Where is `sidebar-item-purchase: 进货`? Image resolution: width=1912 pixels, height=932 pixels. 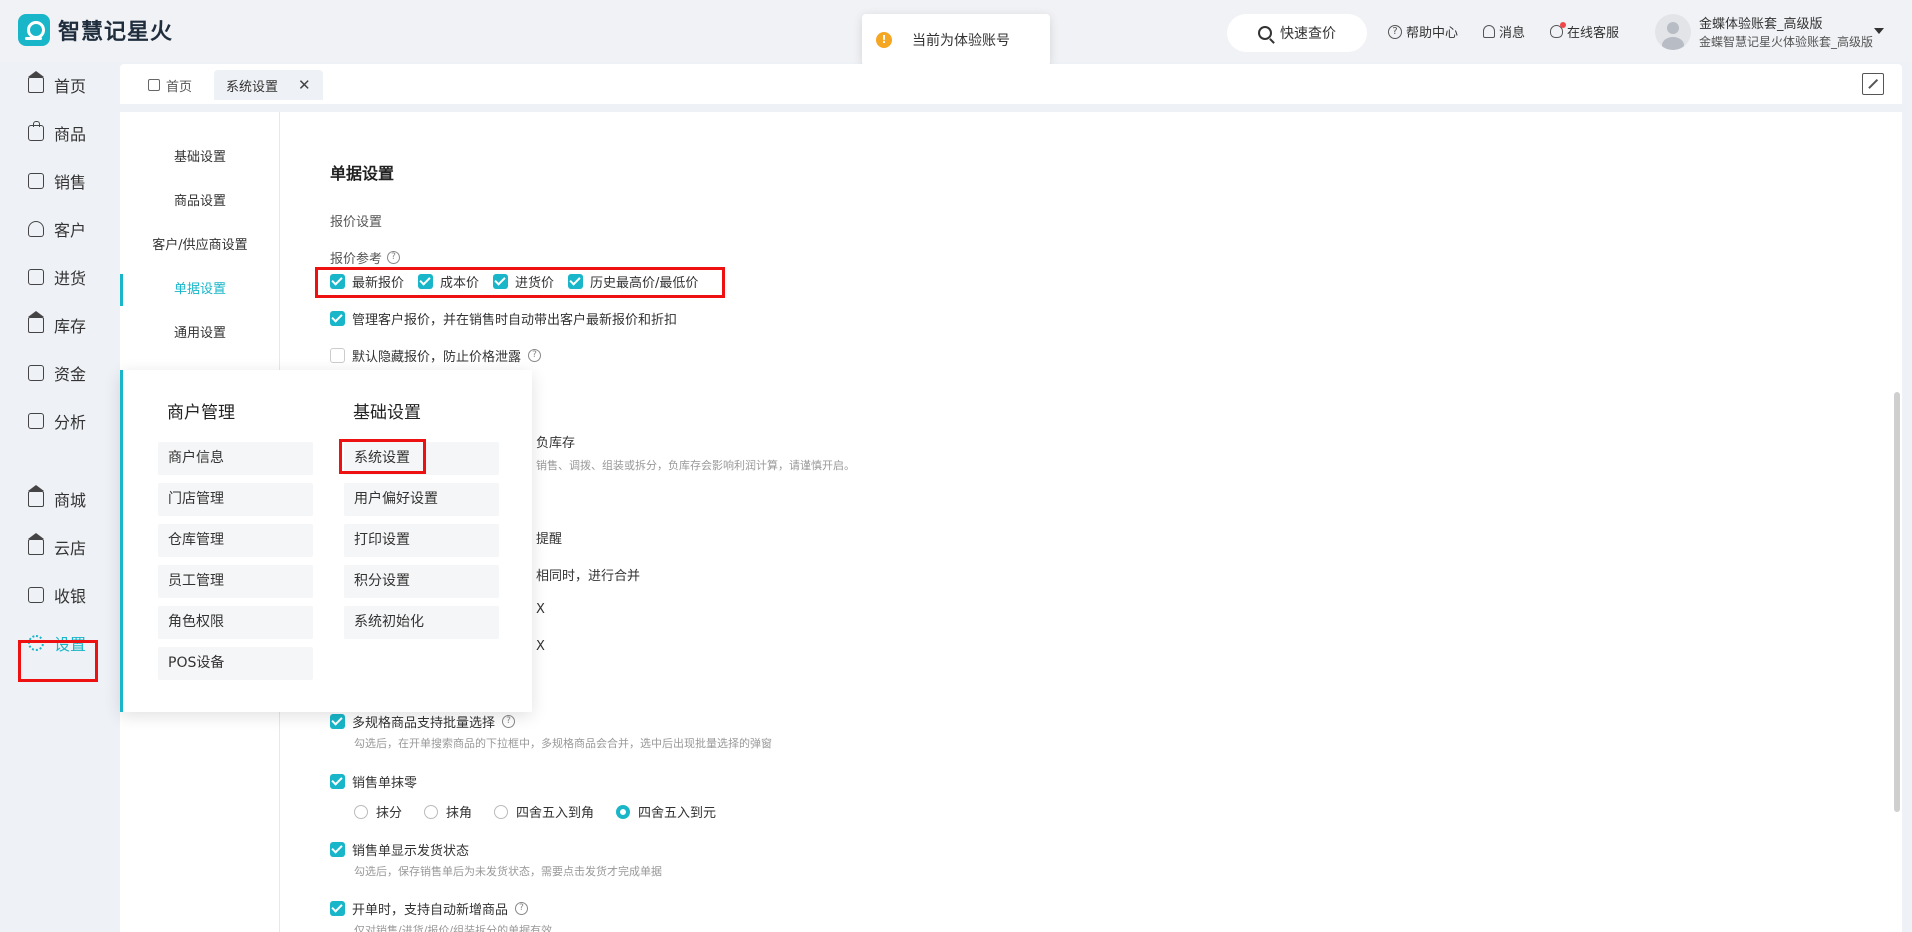
sidebar-item-purchase: 进货 is located at coordinates (57, 277).